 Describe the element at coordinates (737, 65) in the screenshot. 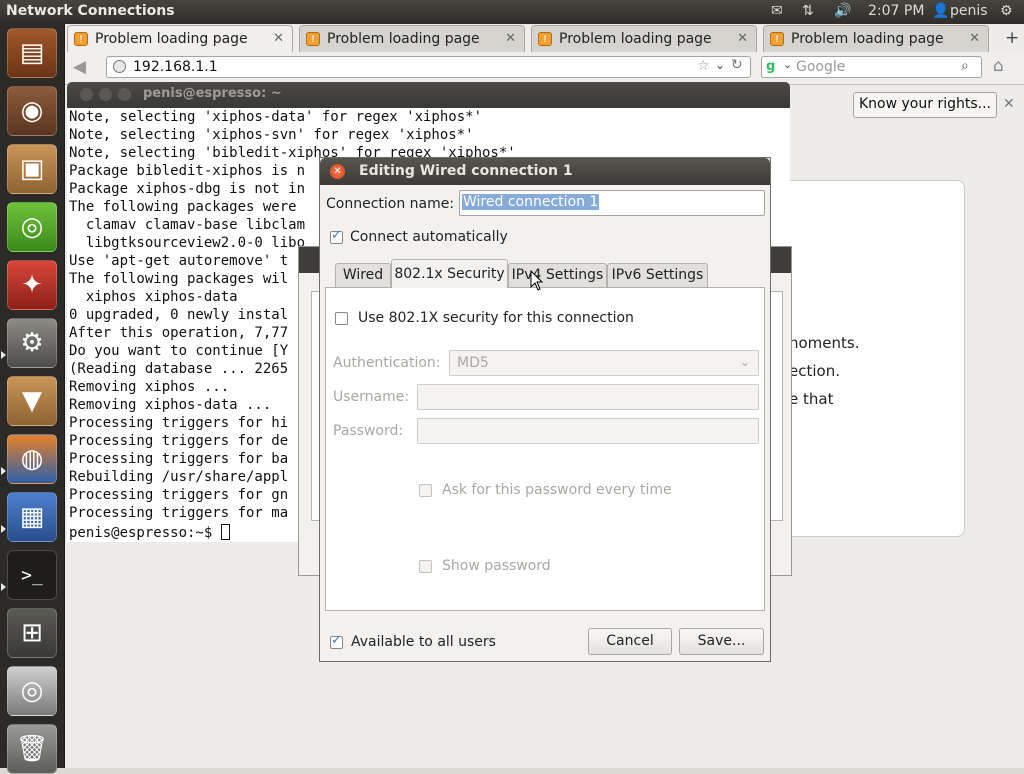

I see `reload-icon: ↻` at that location.